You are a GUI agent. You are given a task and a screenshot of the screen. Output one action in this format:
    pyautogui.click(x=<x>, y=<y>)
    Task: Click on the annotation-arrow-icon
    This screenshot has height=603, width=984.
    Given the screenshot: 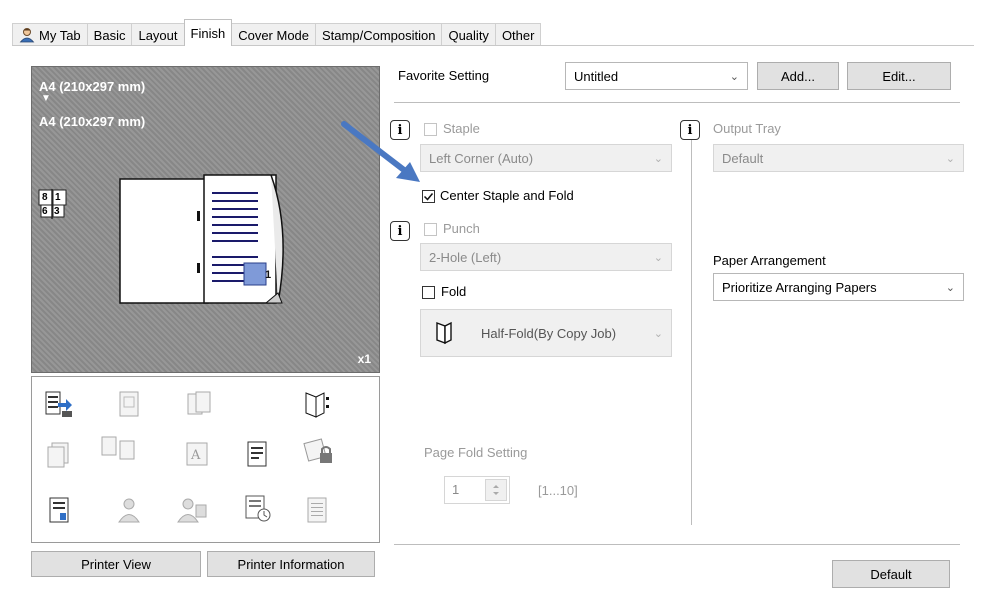 What is the action you would take?
    pyautogui.click(x=380, y=151)
    